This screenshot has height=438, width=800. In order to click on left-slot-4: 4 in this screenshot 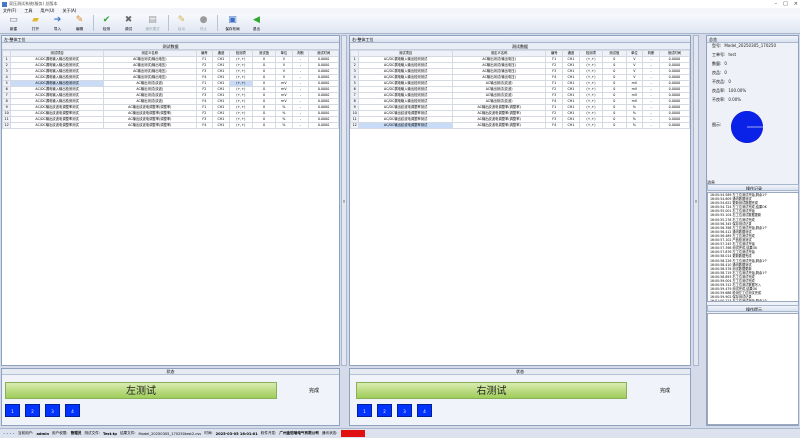, I will do `click(72, 410)`.